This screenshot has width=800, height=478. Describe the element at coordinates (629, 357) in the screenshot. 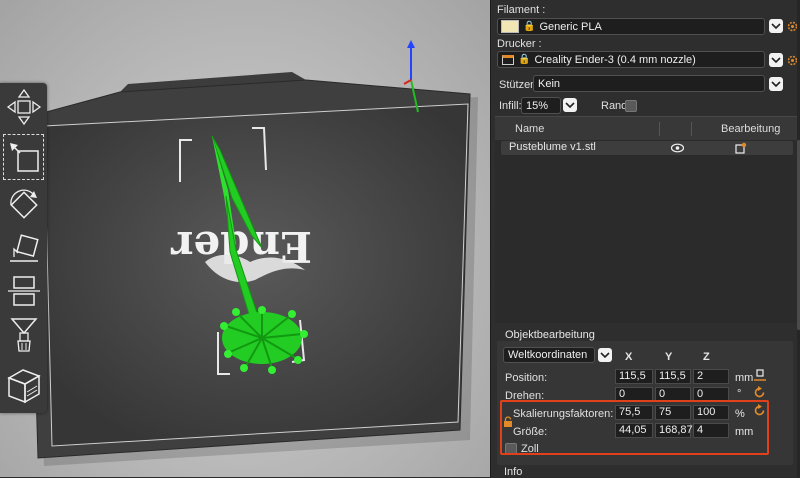

I see `axis-x-header: X` at that location.